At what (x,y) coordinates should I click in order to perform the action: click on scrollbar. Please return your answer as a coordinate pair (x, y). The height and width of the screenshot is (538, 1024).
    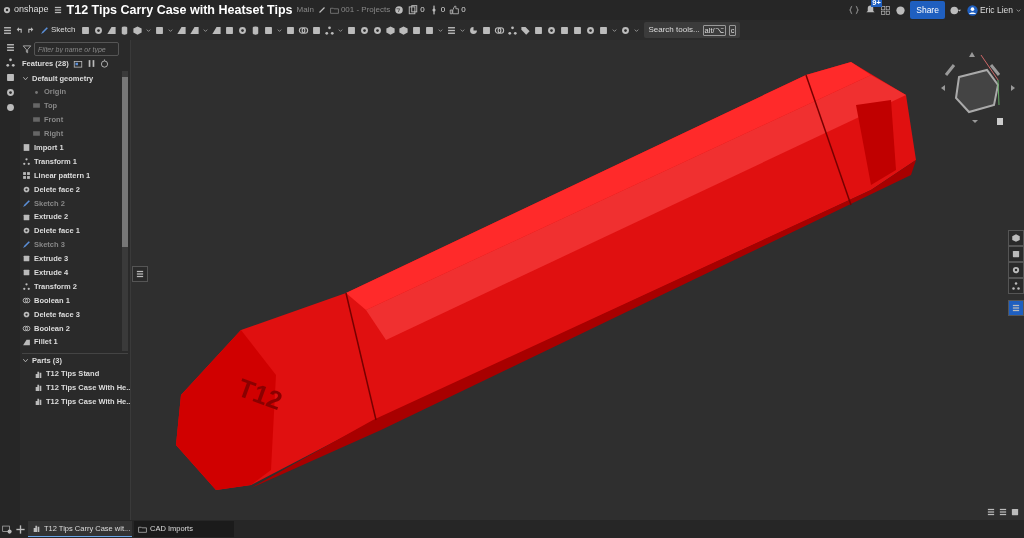
    Looking at the image, I should click on (125, 211).